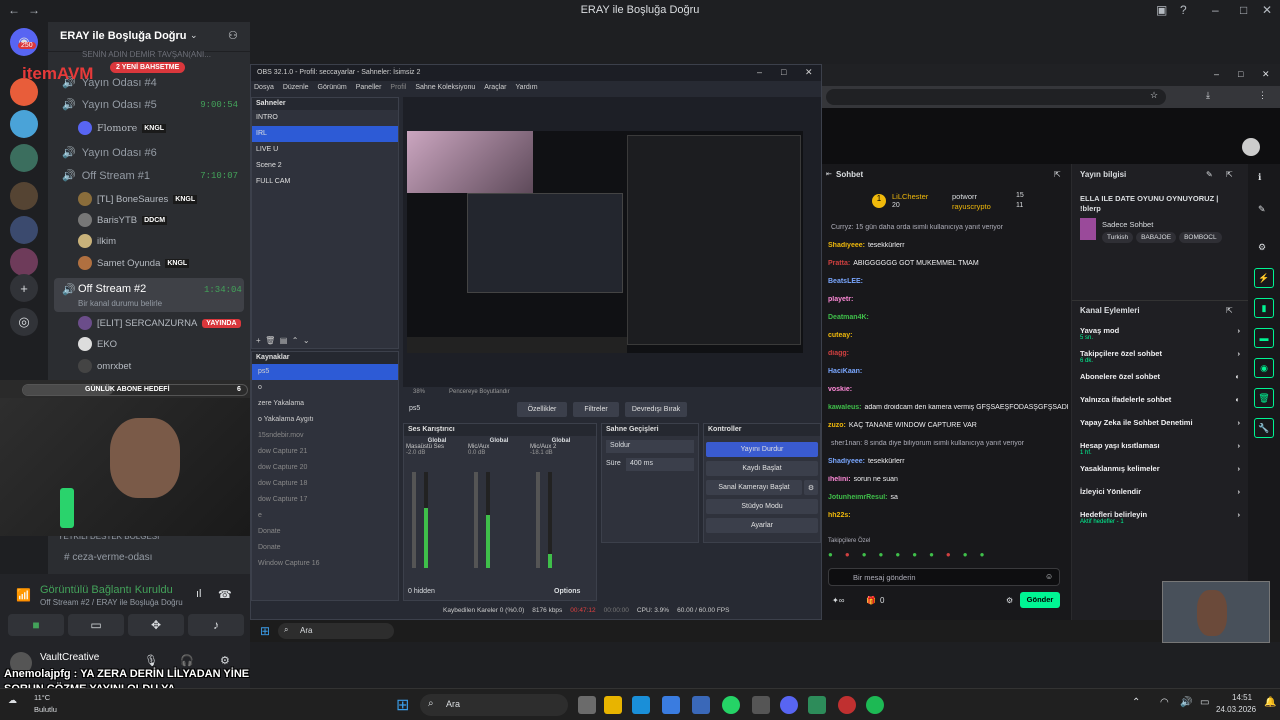 The width and height of the screenshot is (1280, 720). I want to click on tool-icon, so click(761, 705).